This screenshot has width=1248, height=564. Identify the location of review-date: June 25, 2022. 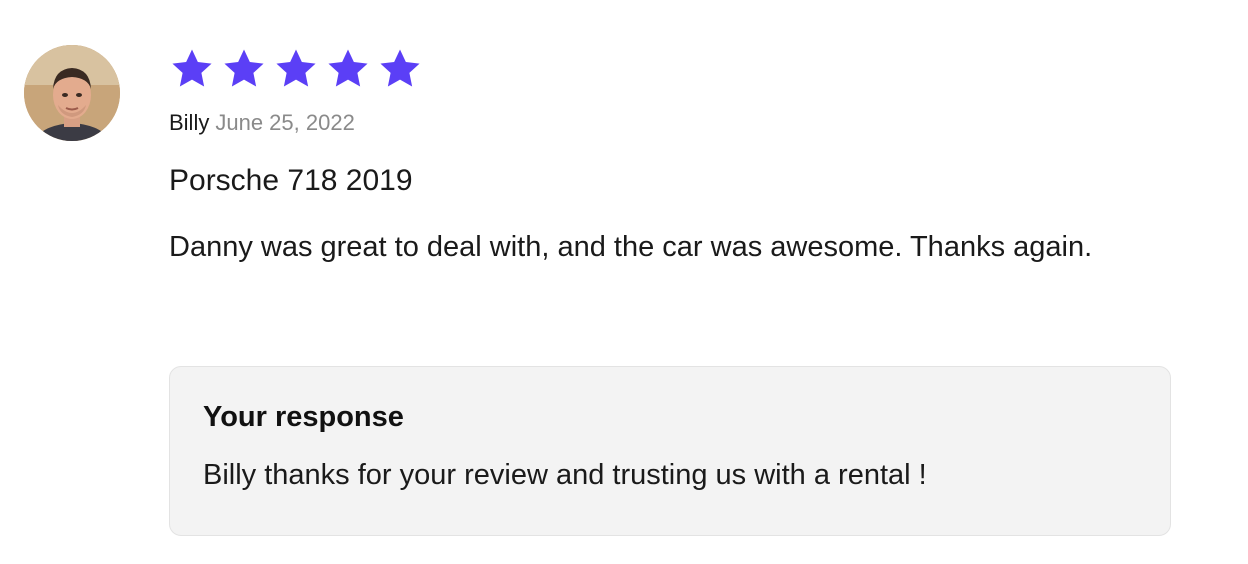
(285, 122).